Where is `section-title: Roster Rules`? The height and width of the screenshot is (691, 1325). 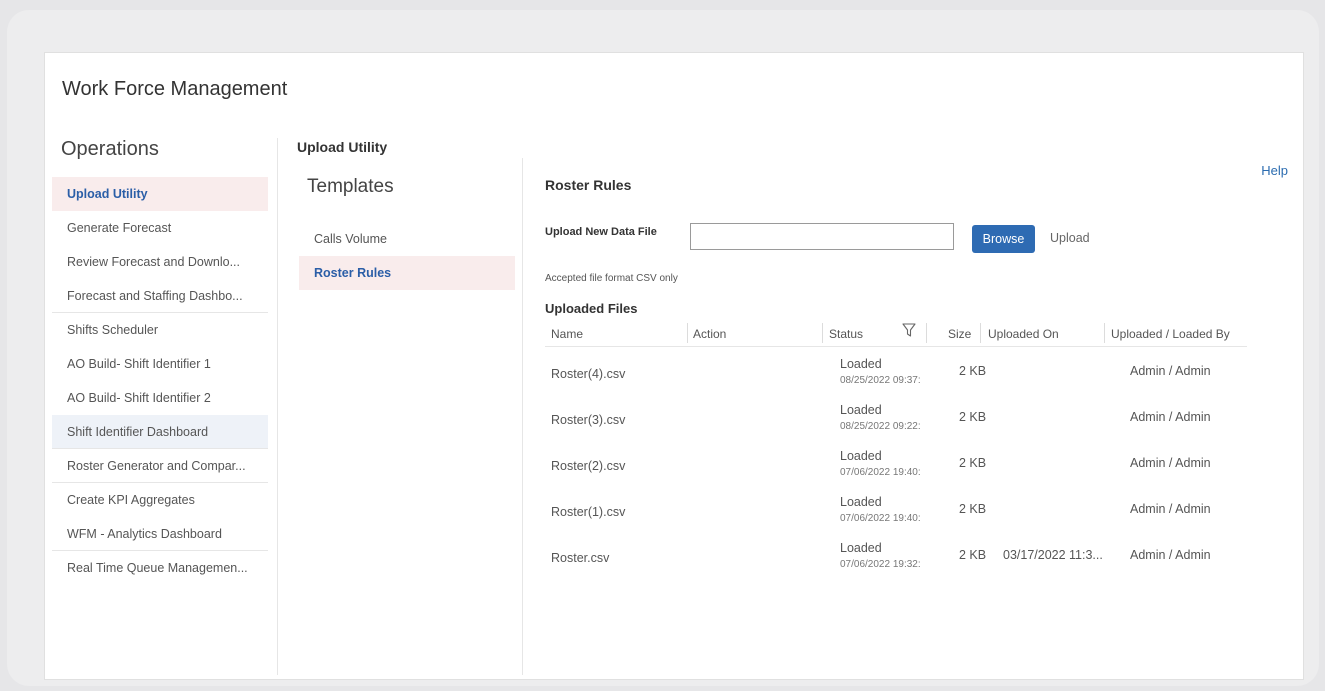 section-title: Roster Rules is located at coordinates (588, 185).